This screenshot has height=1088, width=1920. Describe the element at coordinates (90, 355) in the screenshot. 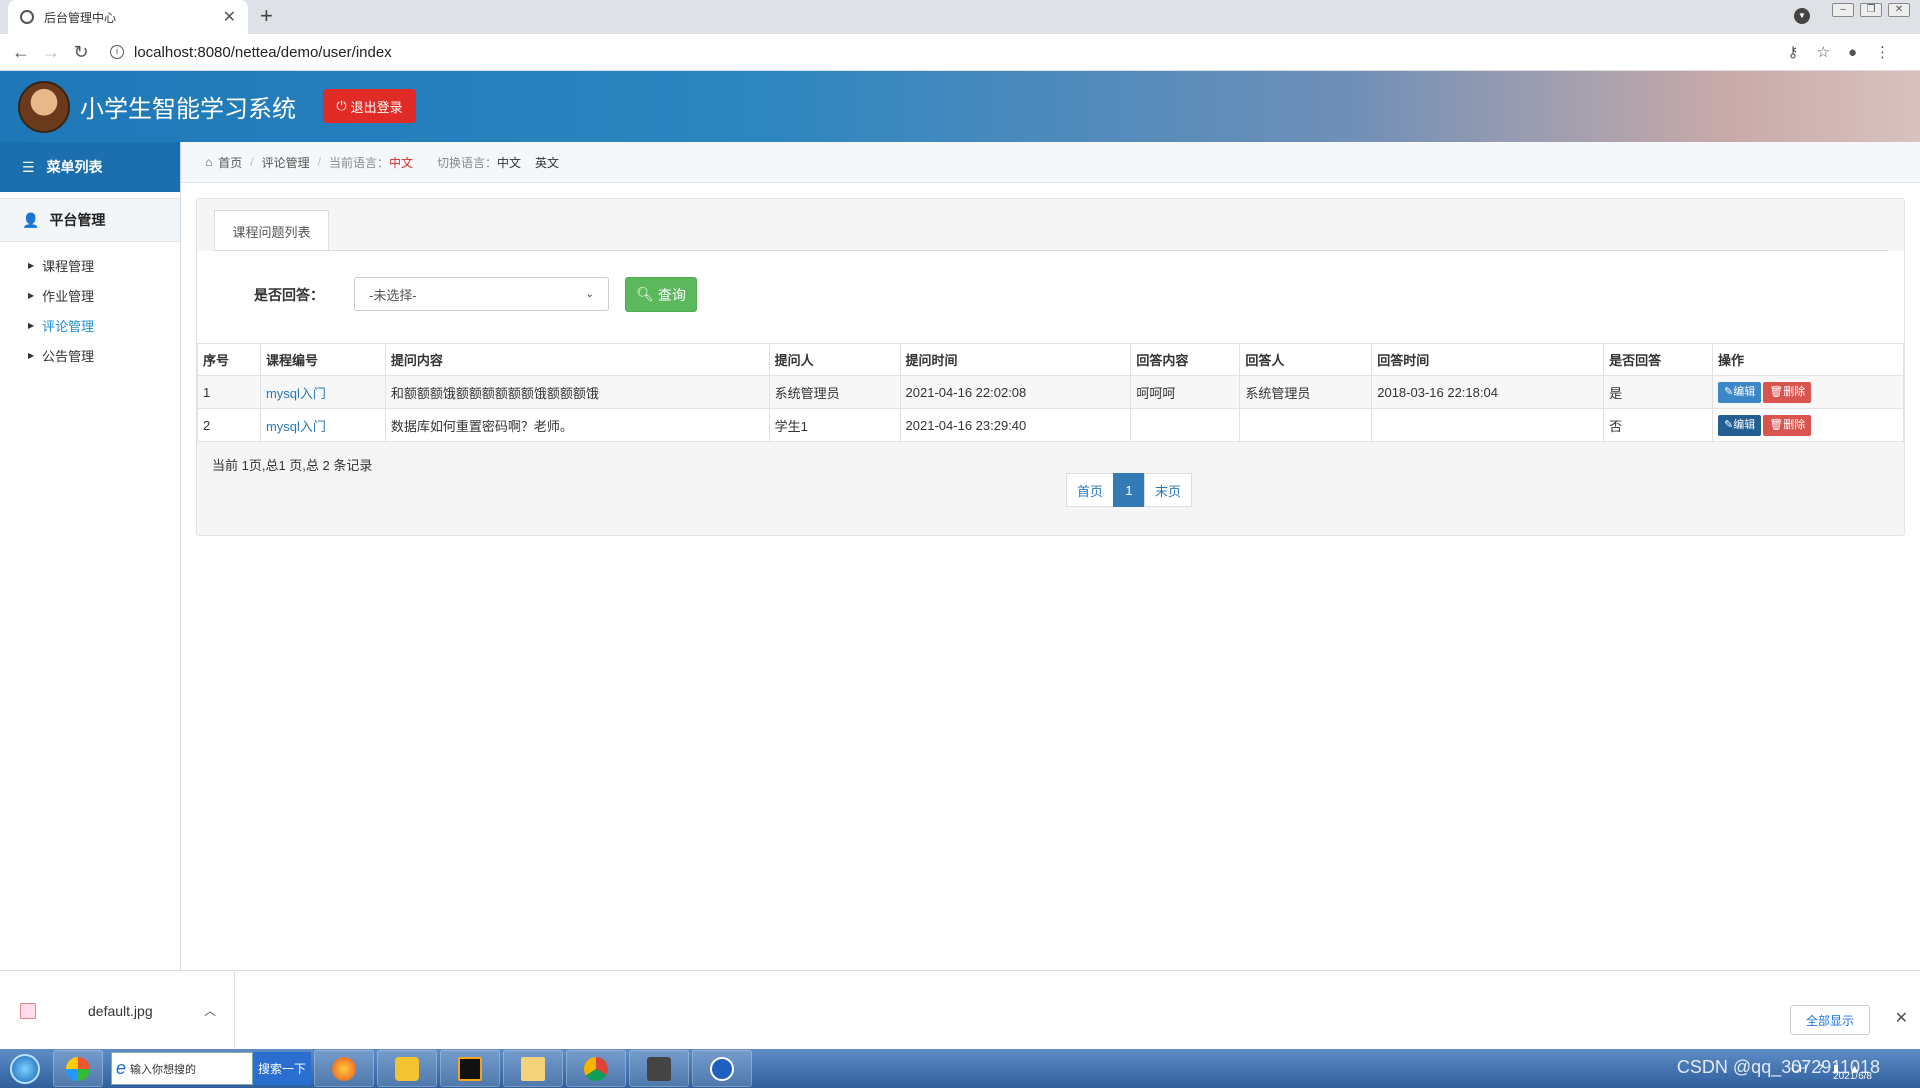

I see `sidebar-item-notices: ▶ 公告管理` at that location.